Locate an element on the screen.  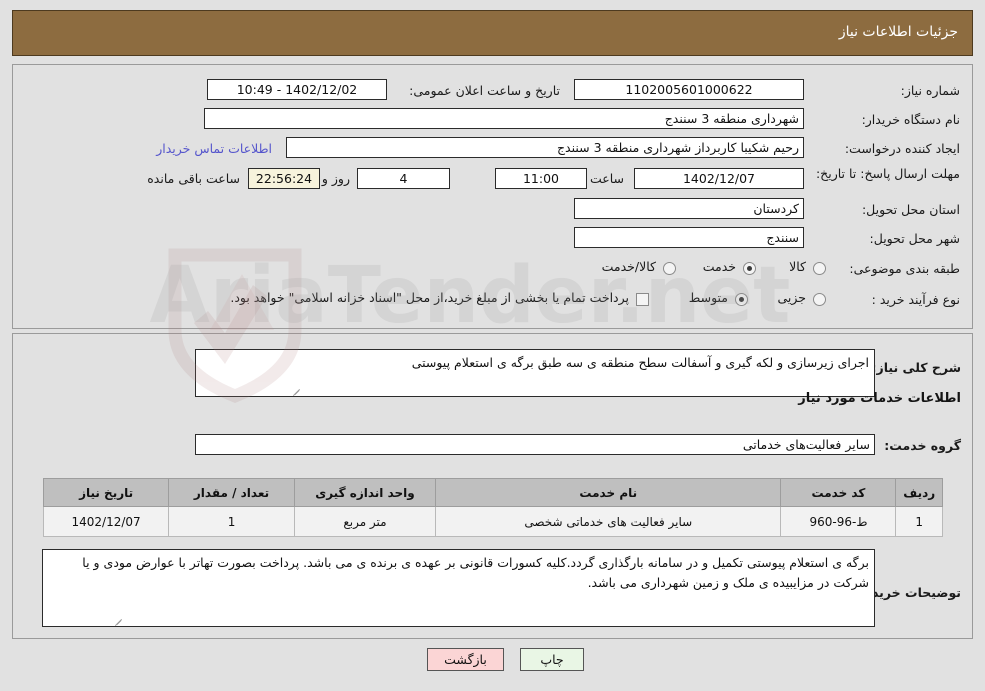
buyer-org-label: نام دستگاه خریدار: is located at coordinates (910, 119).